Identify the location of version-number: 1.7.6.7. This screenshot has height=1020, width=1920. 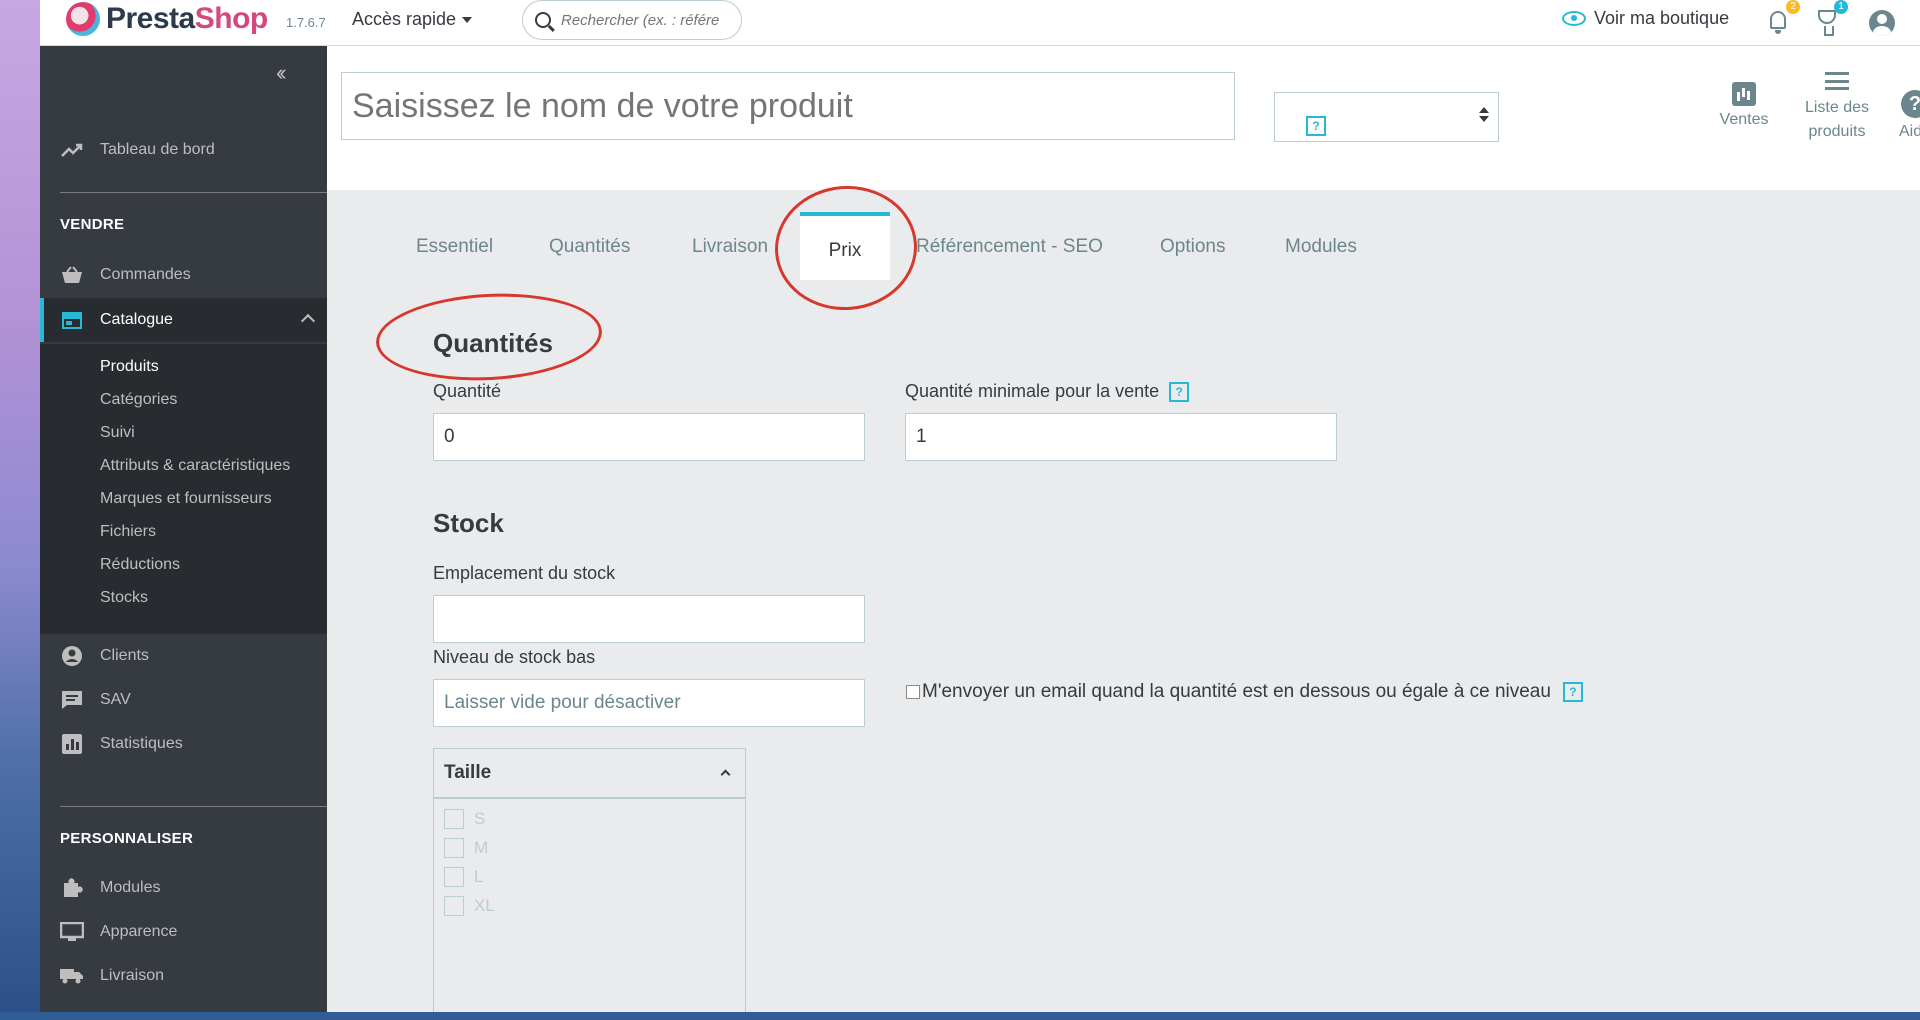
(306, 22).